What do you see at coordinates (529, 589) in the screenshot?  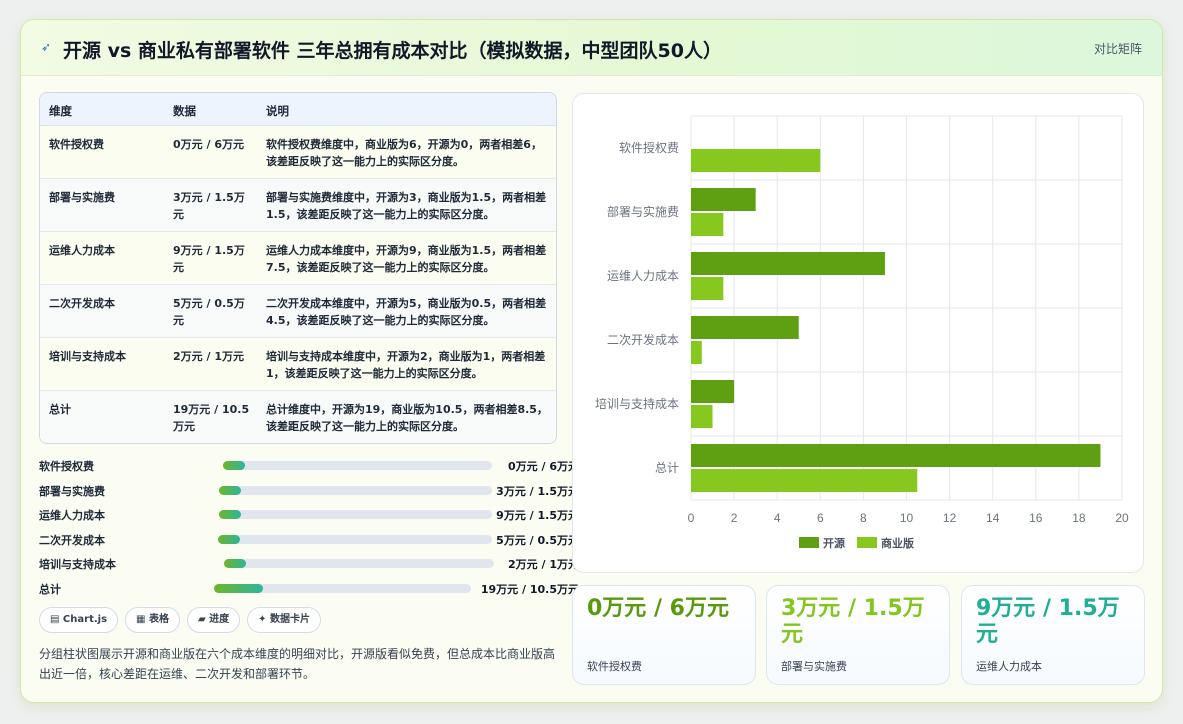 I see `progress-value: 19万元 / 10.5万元` at bounding box center [529, 589].